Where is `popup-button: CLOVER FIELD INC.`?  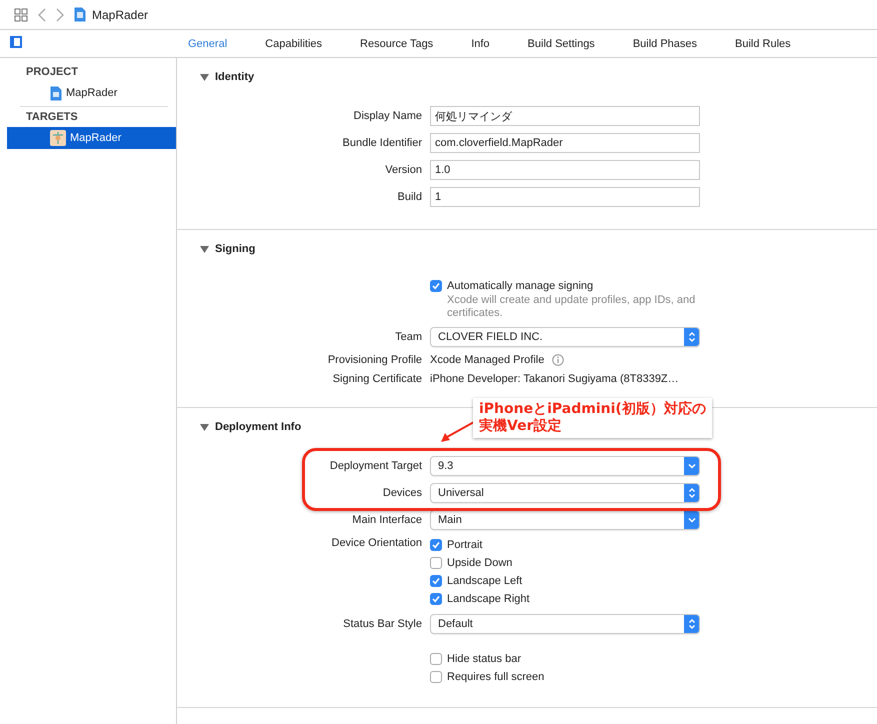
popup-button: CLOVER FIELD INC. is located at coordinates (565, 337).